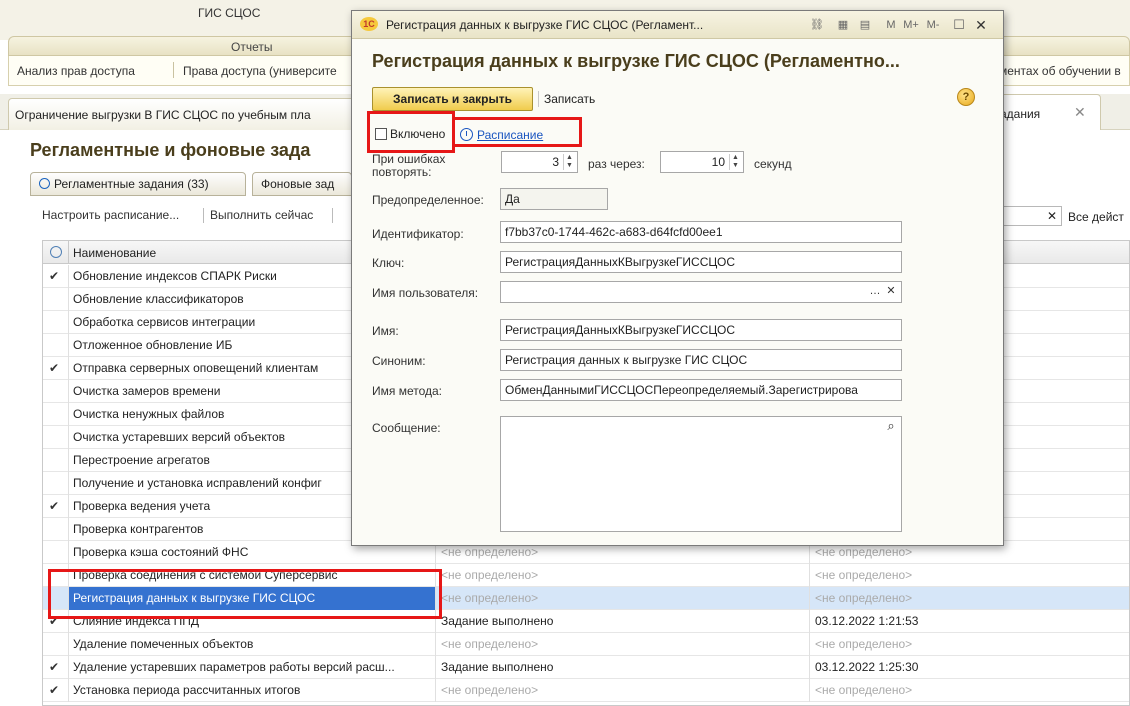  Describe the element at coordinates (539, 162) in the screenshot. I see `retry-count-input: 3 ▲ ▼` at that location.